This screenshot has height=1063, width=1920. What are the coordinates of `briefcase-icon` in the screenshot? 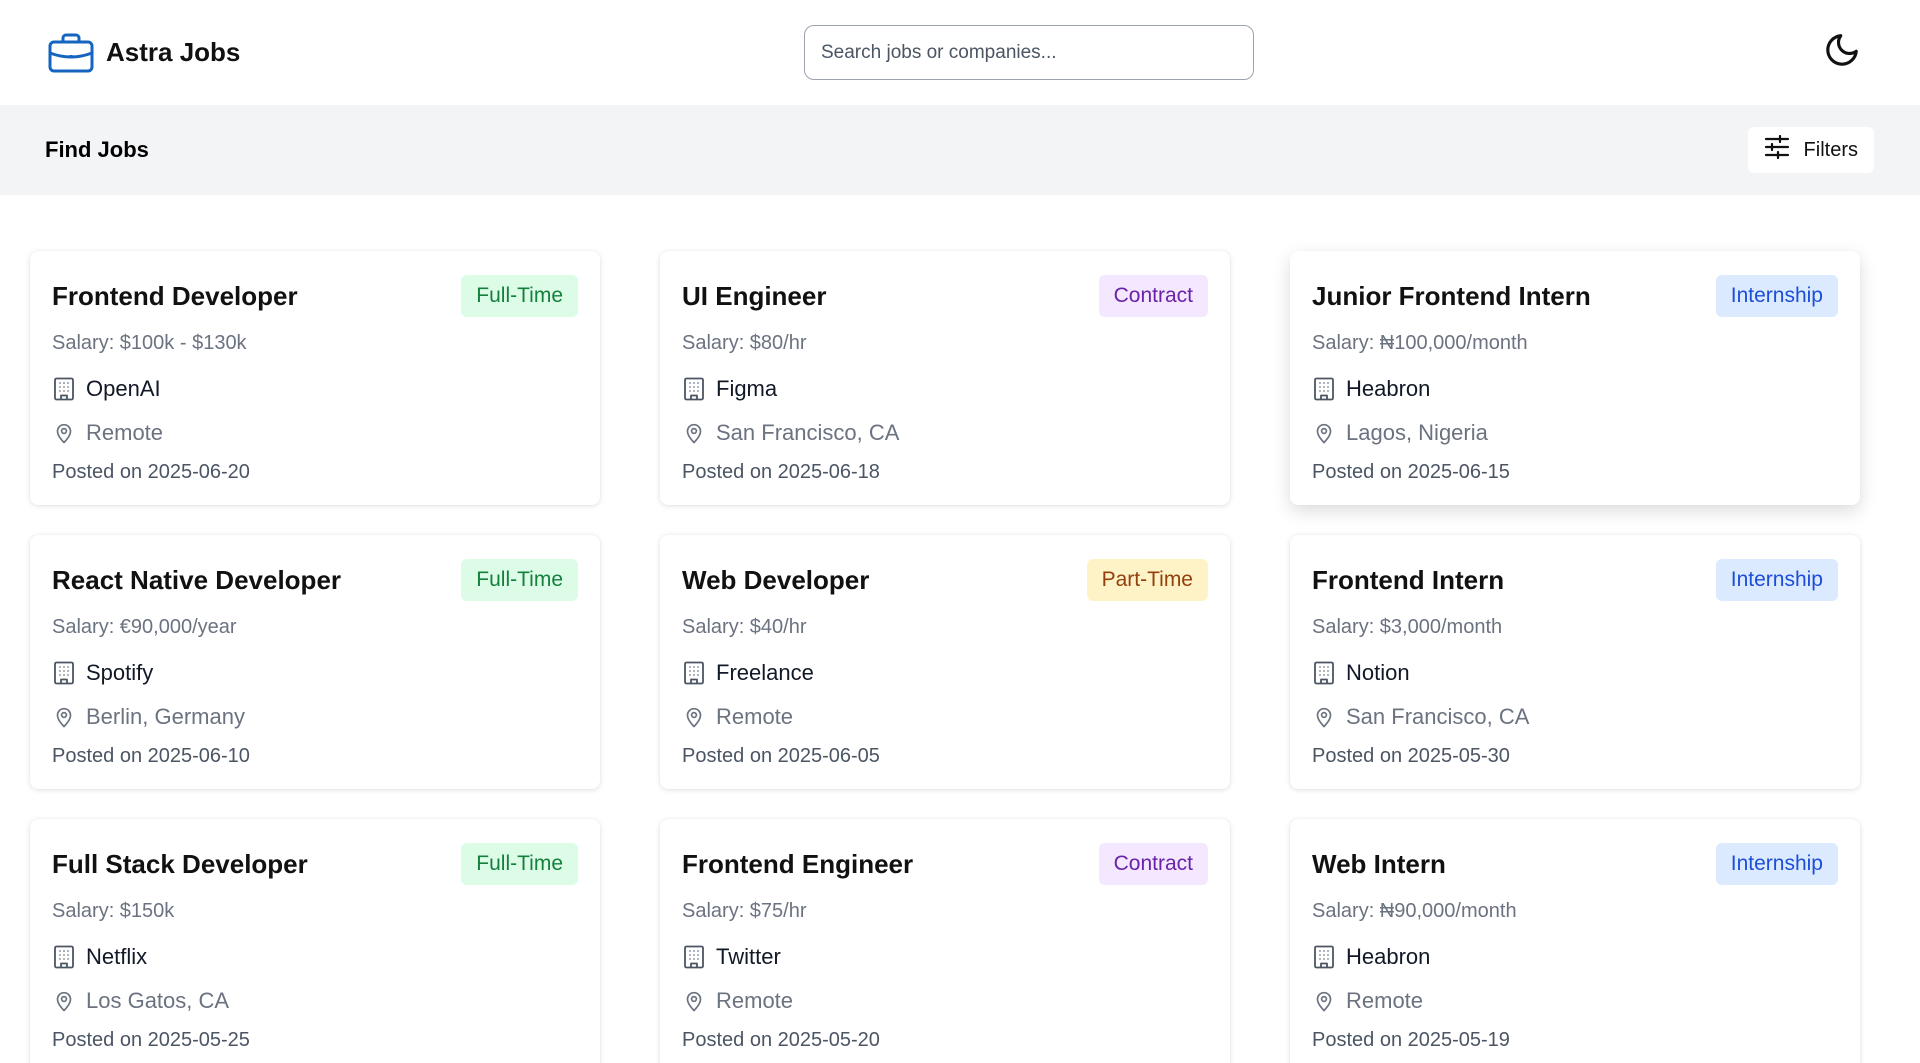 It's located at (71, 53).